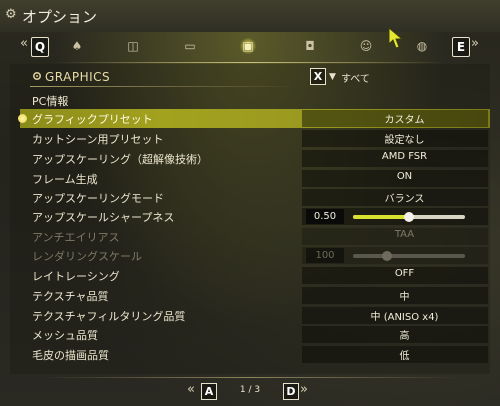  I want to click on tab-network-globe-icon: ◍, so click(422, 46).